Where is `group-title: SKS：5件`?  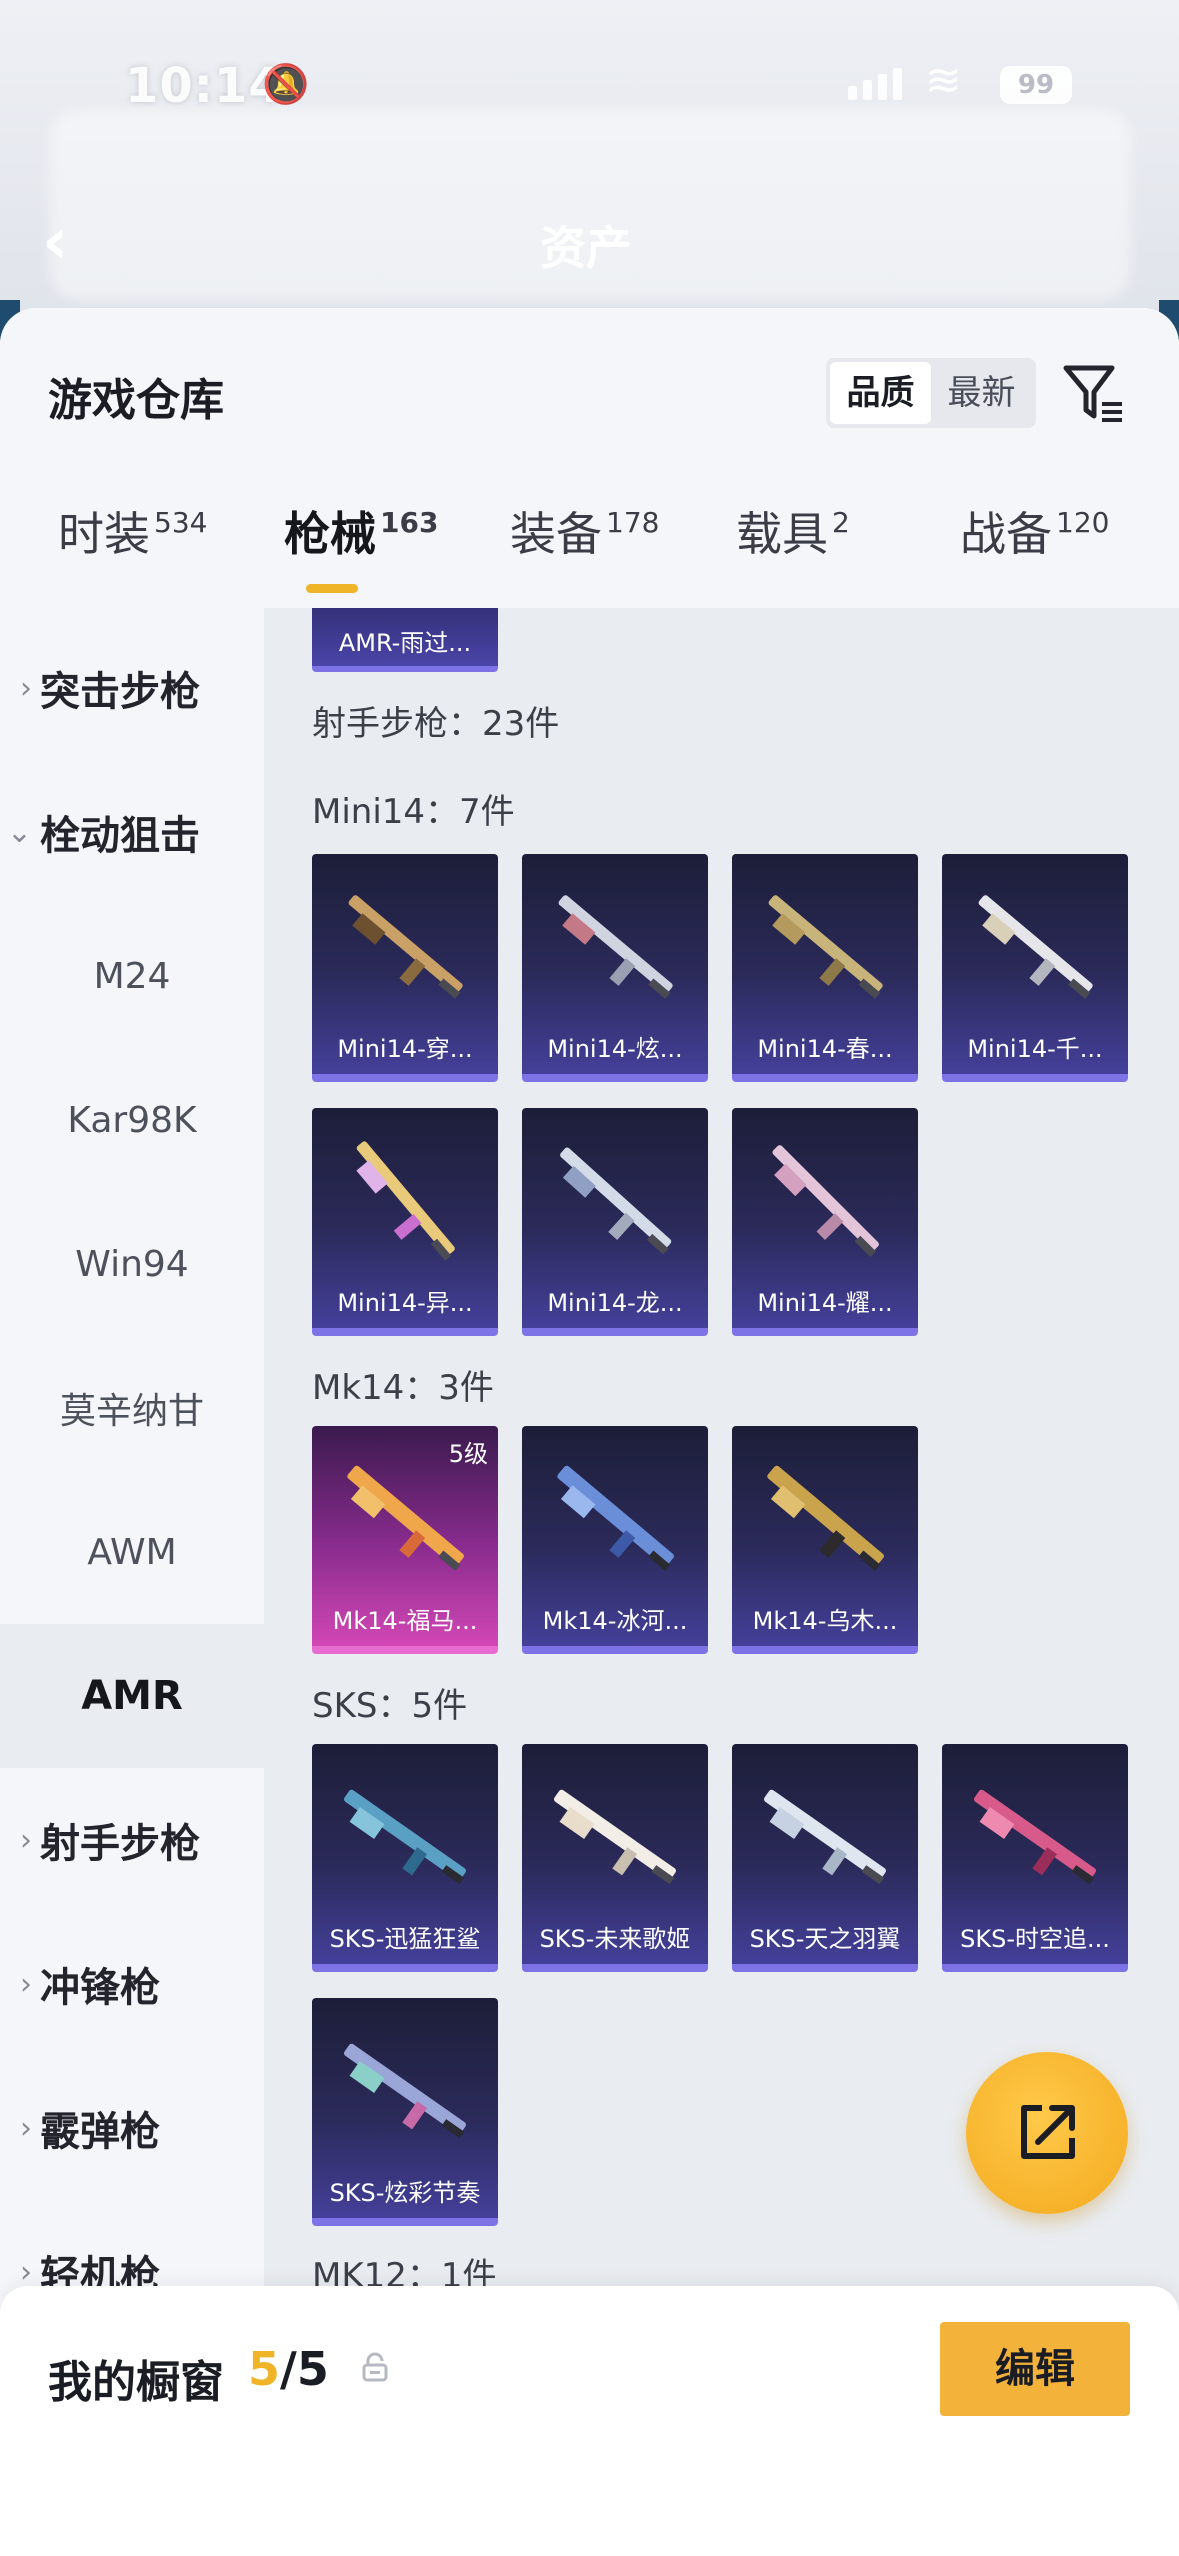 group-title: SKS：5件 is located at coordinates (390, 1706).